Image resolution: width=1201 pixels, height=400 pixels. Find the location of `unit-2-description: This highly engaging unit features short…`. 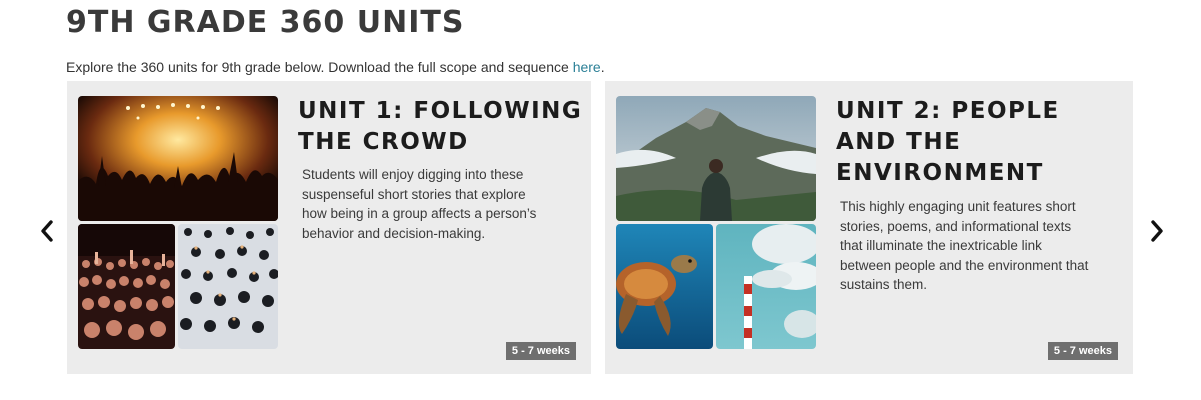

unit-2-description: This highly engaging unit features short… is located at coordinates (964, 246).